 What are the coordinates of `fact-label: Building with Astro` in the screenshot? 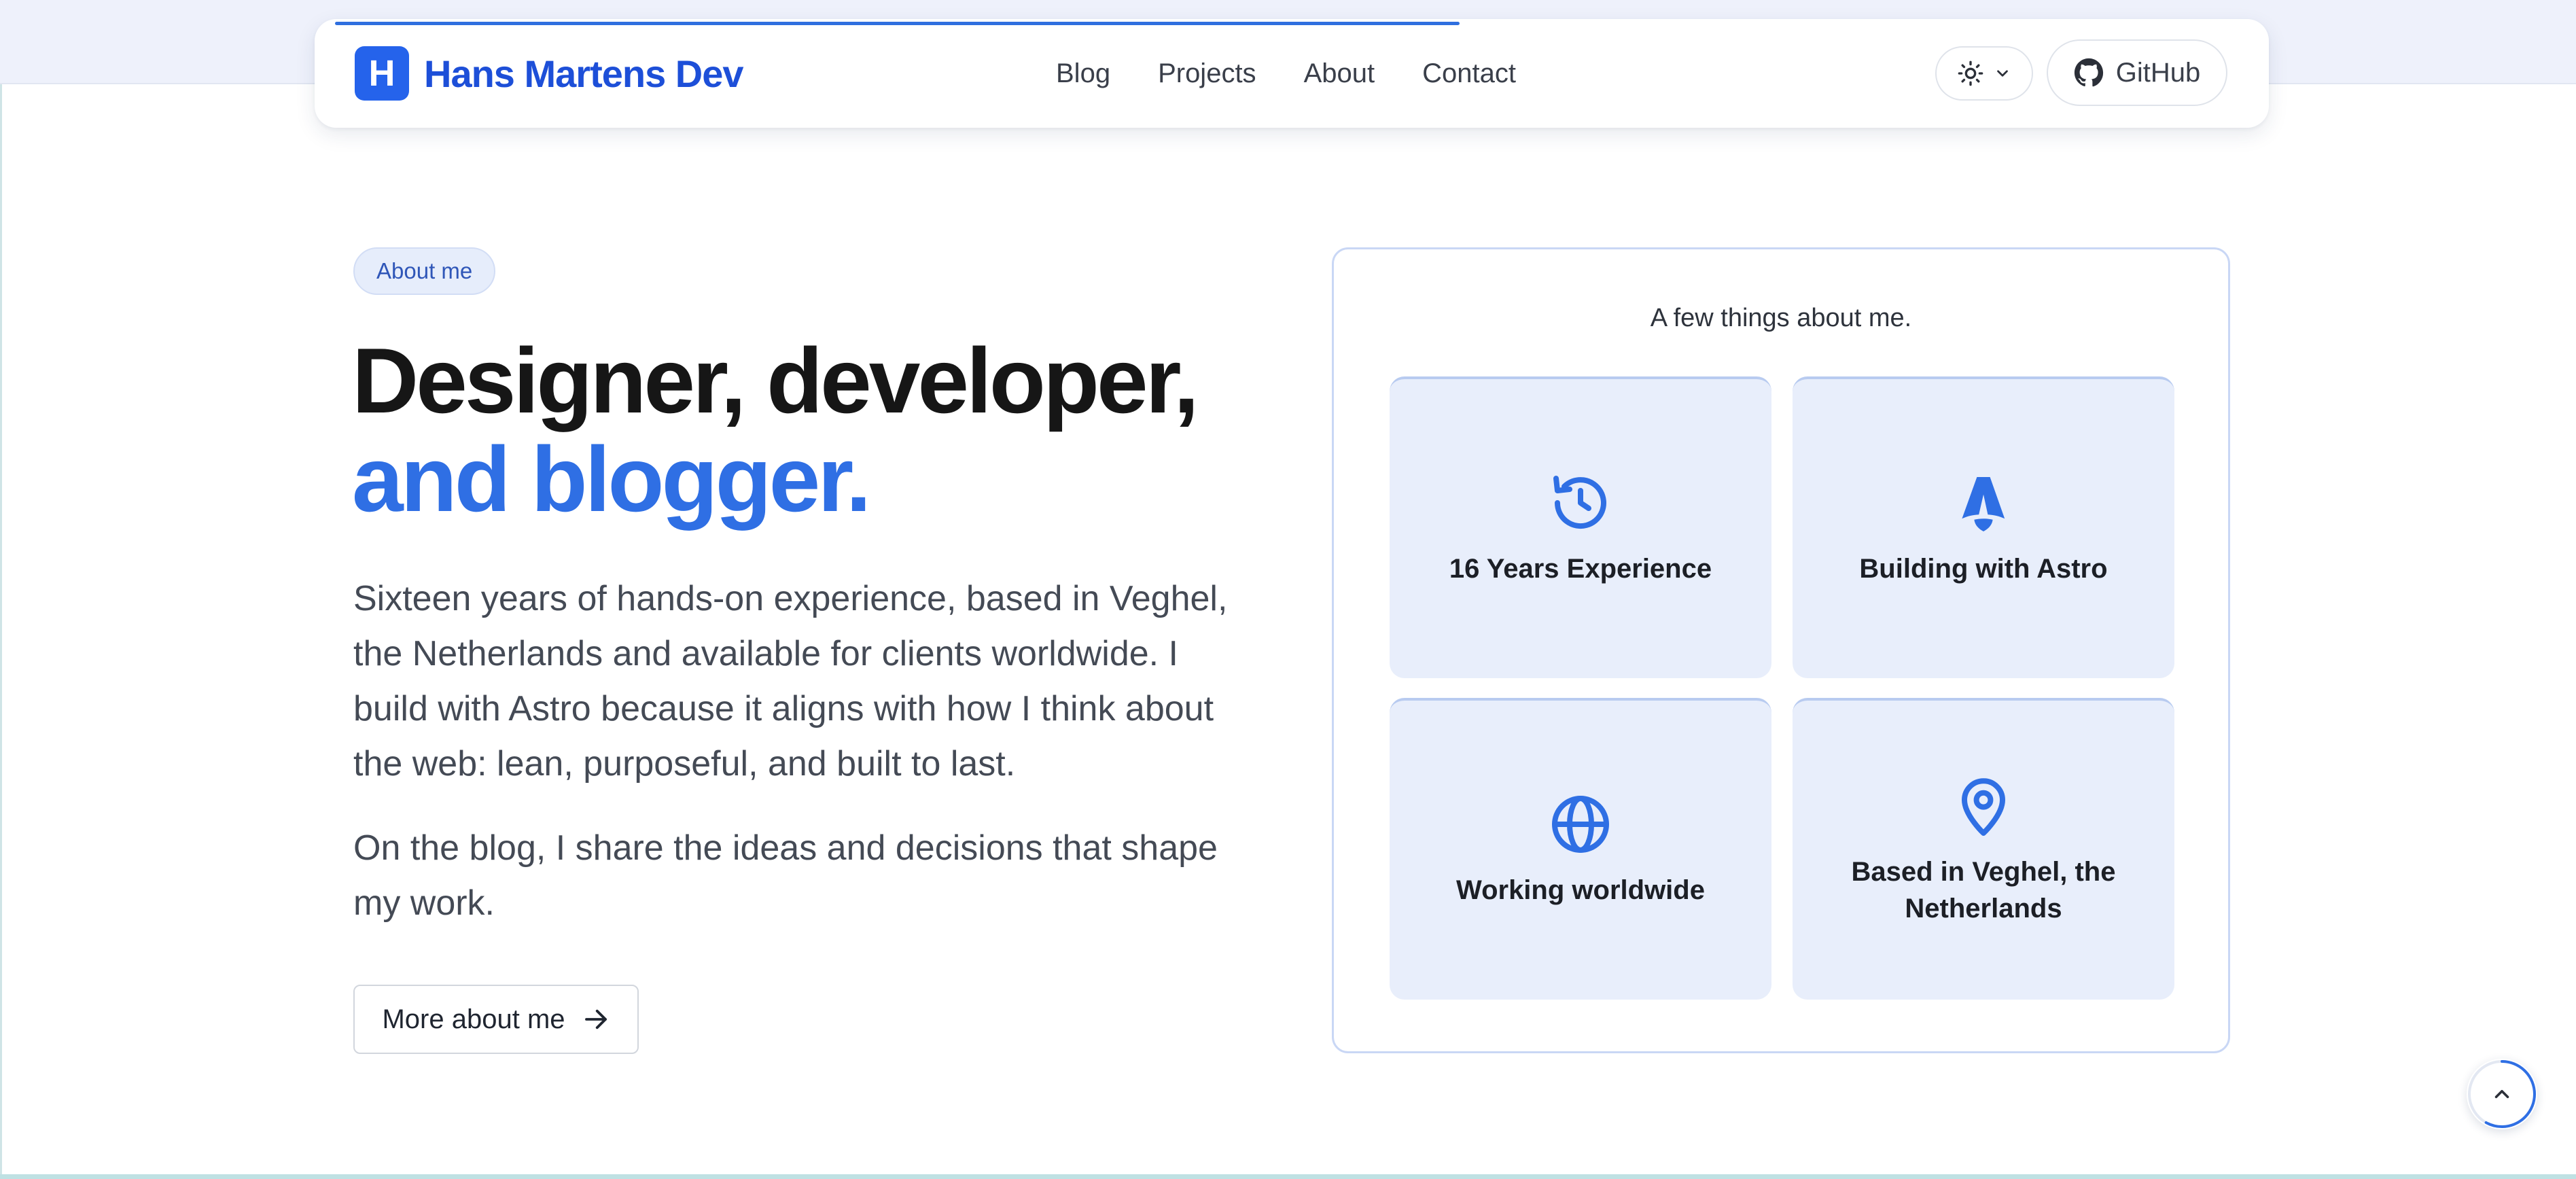 It's located at (1983, 569).